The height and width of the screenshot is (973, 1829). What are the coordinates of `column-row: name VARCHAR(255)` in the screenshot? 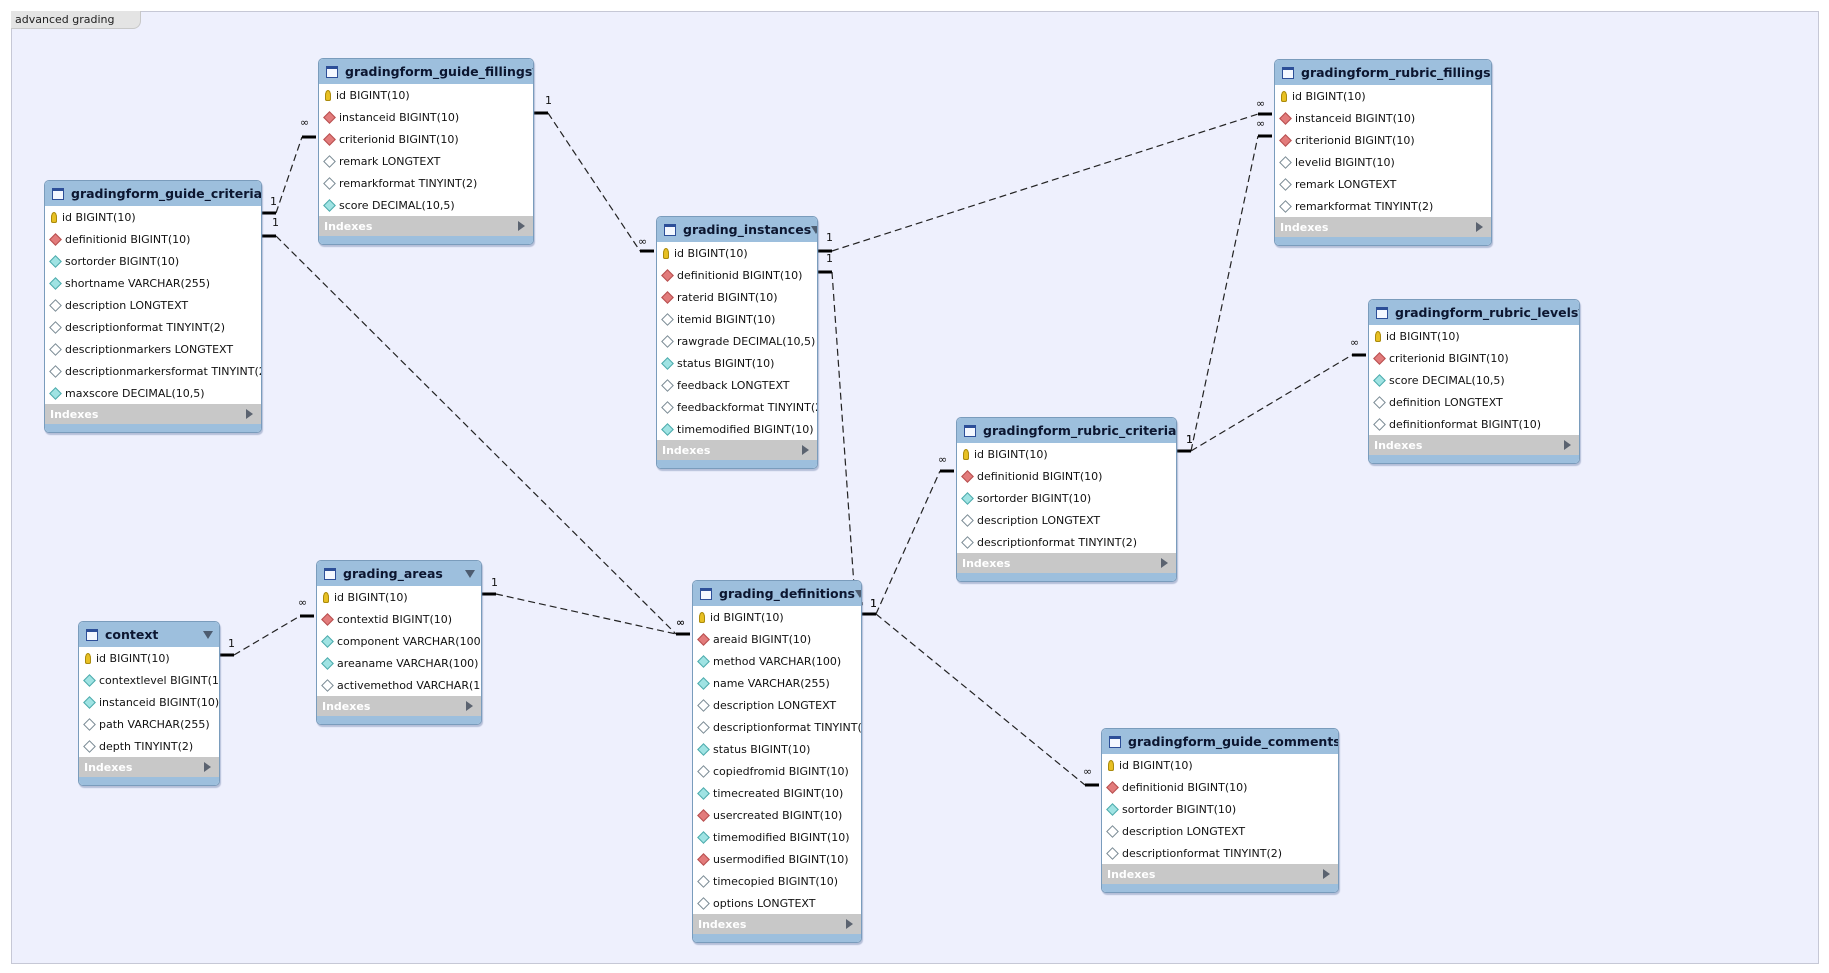 It's located at (777, 683).